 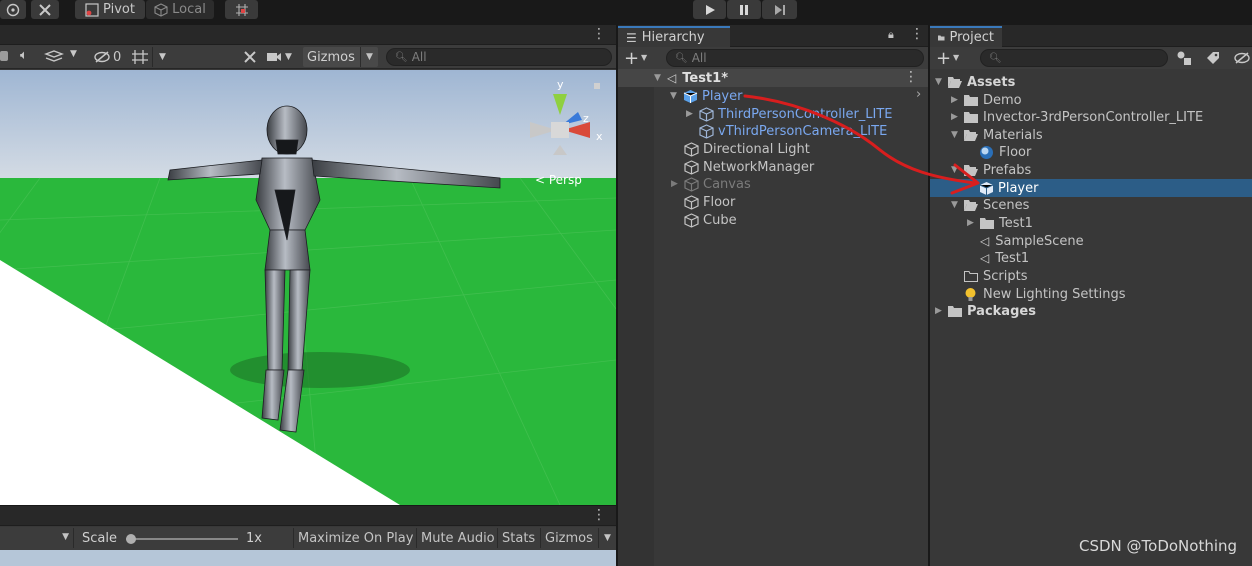 I want to click on scale-label: Scale, so click(x=99, y=538).